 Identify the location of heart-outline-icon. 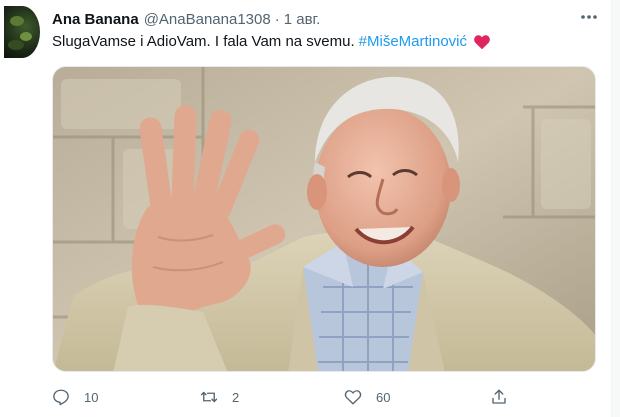
(353, 397).